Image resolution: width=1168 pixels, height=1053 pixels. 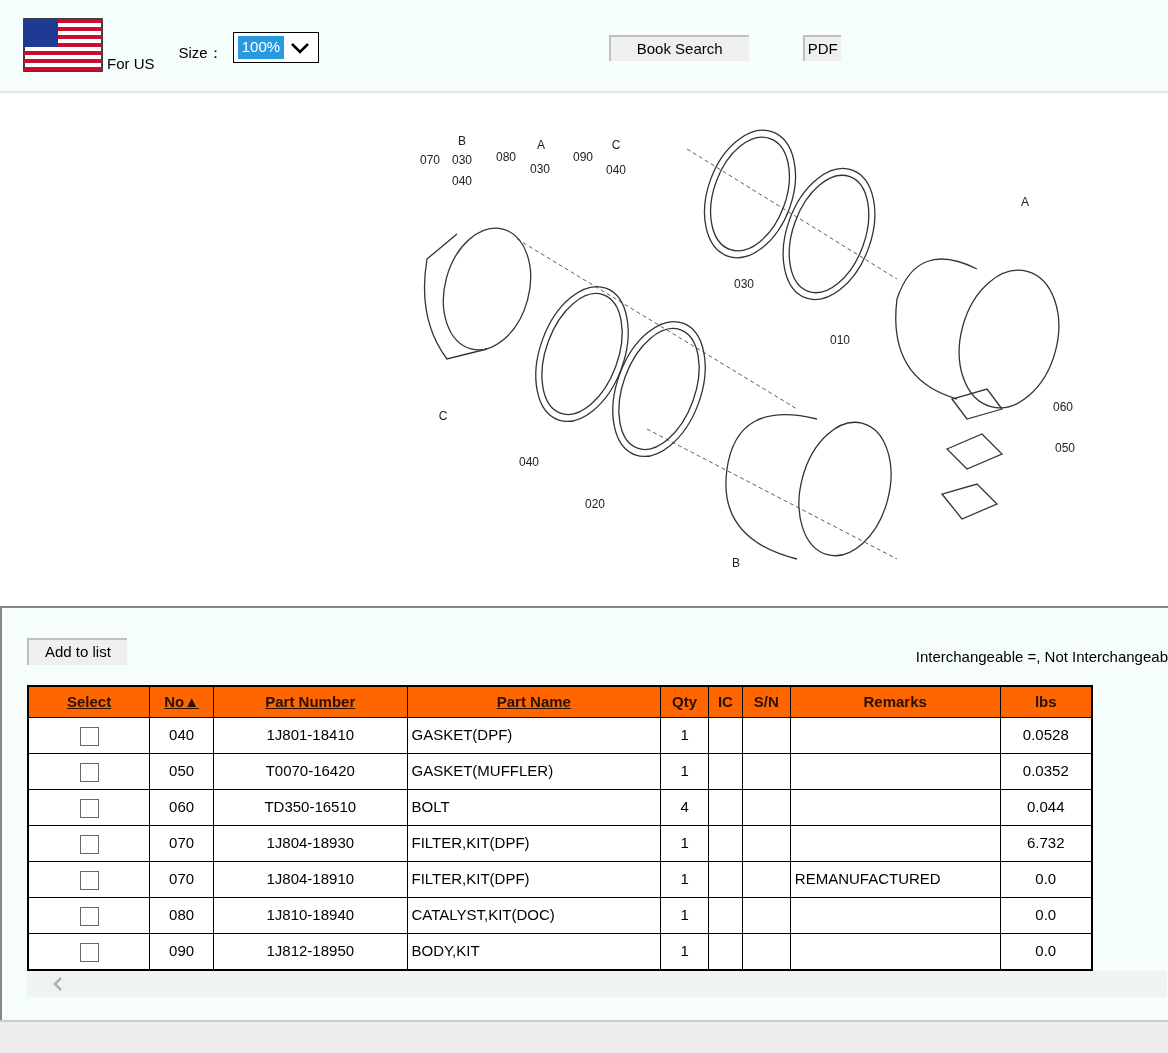 What do you see at coordinates (77, 651) in the screenshot?
I see `add-to-list-button: Add to list` at bounding box center [77, 651].